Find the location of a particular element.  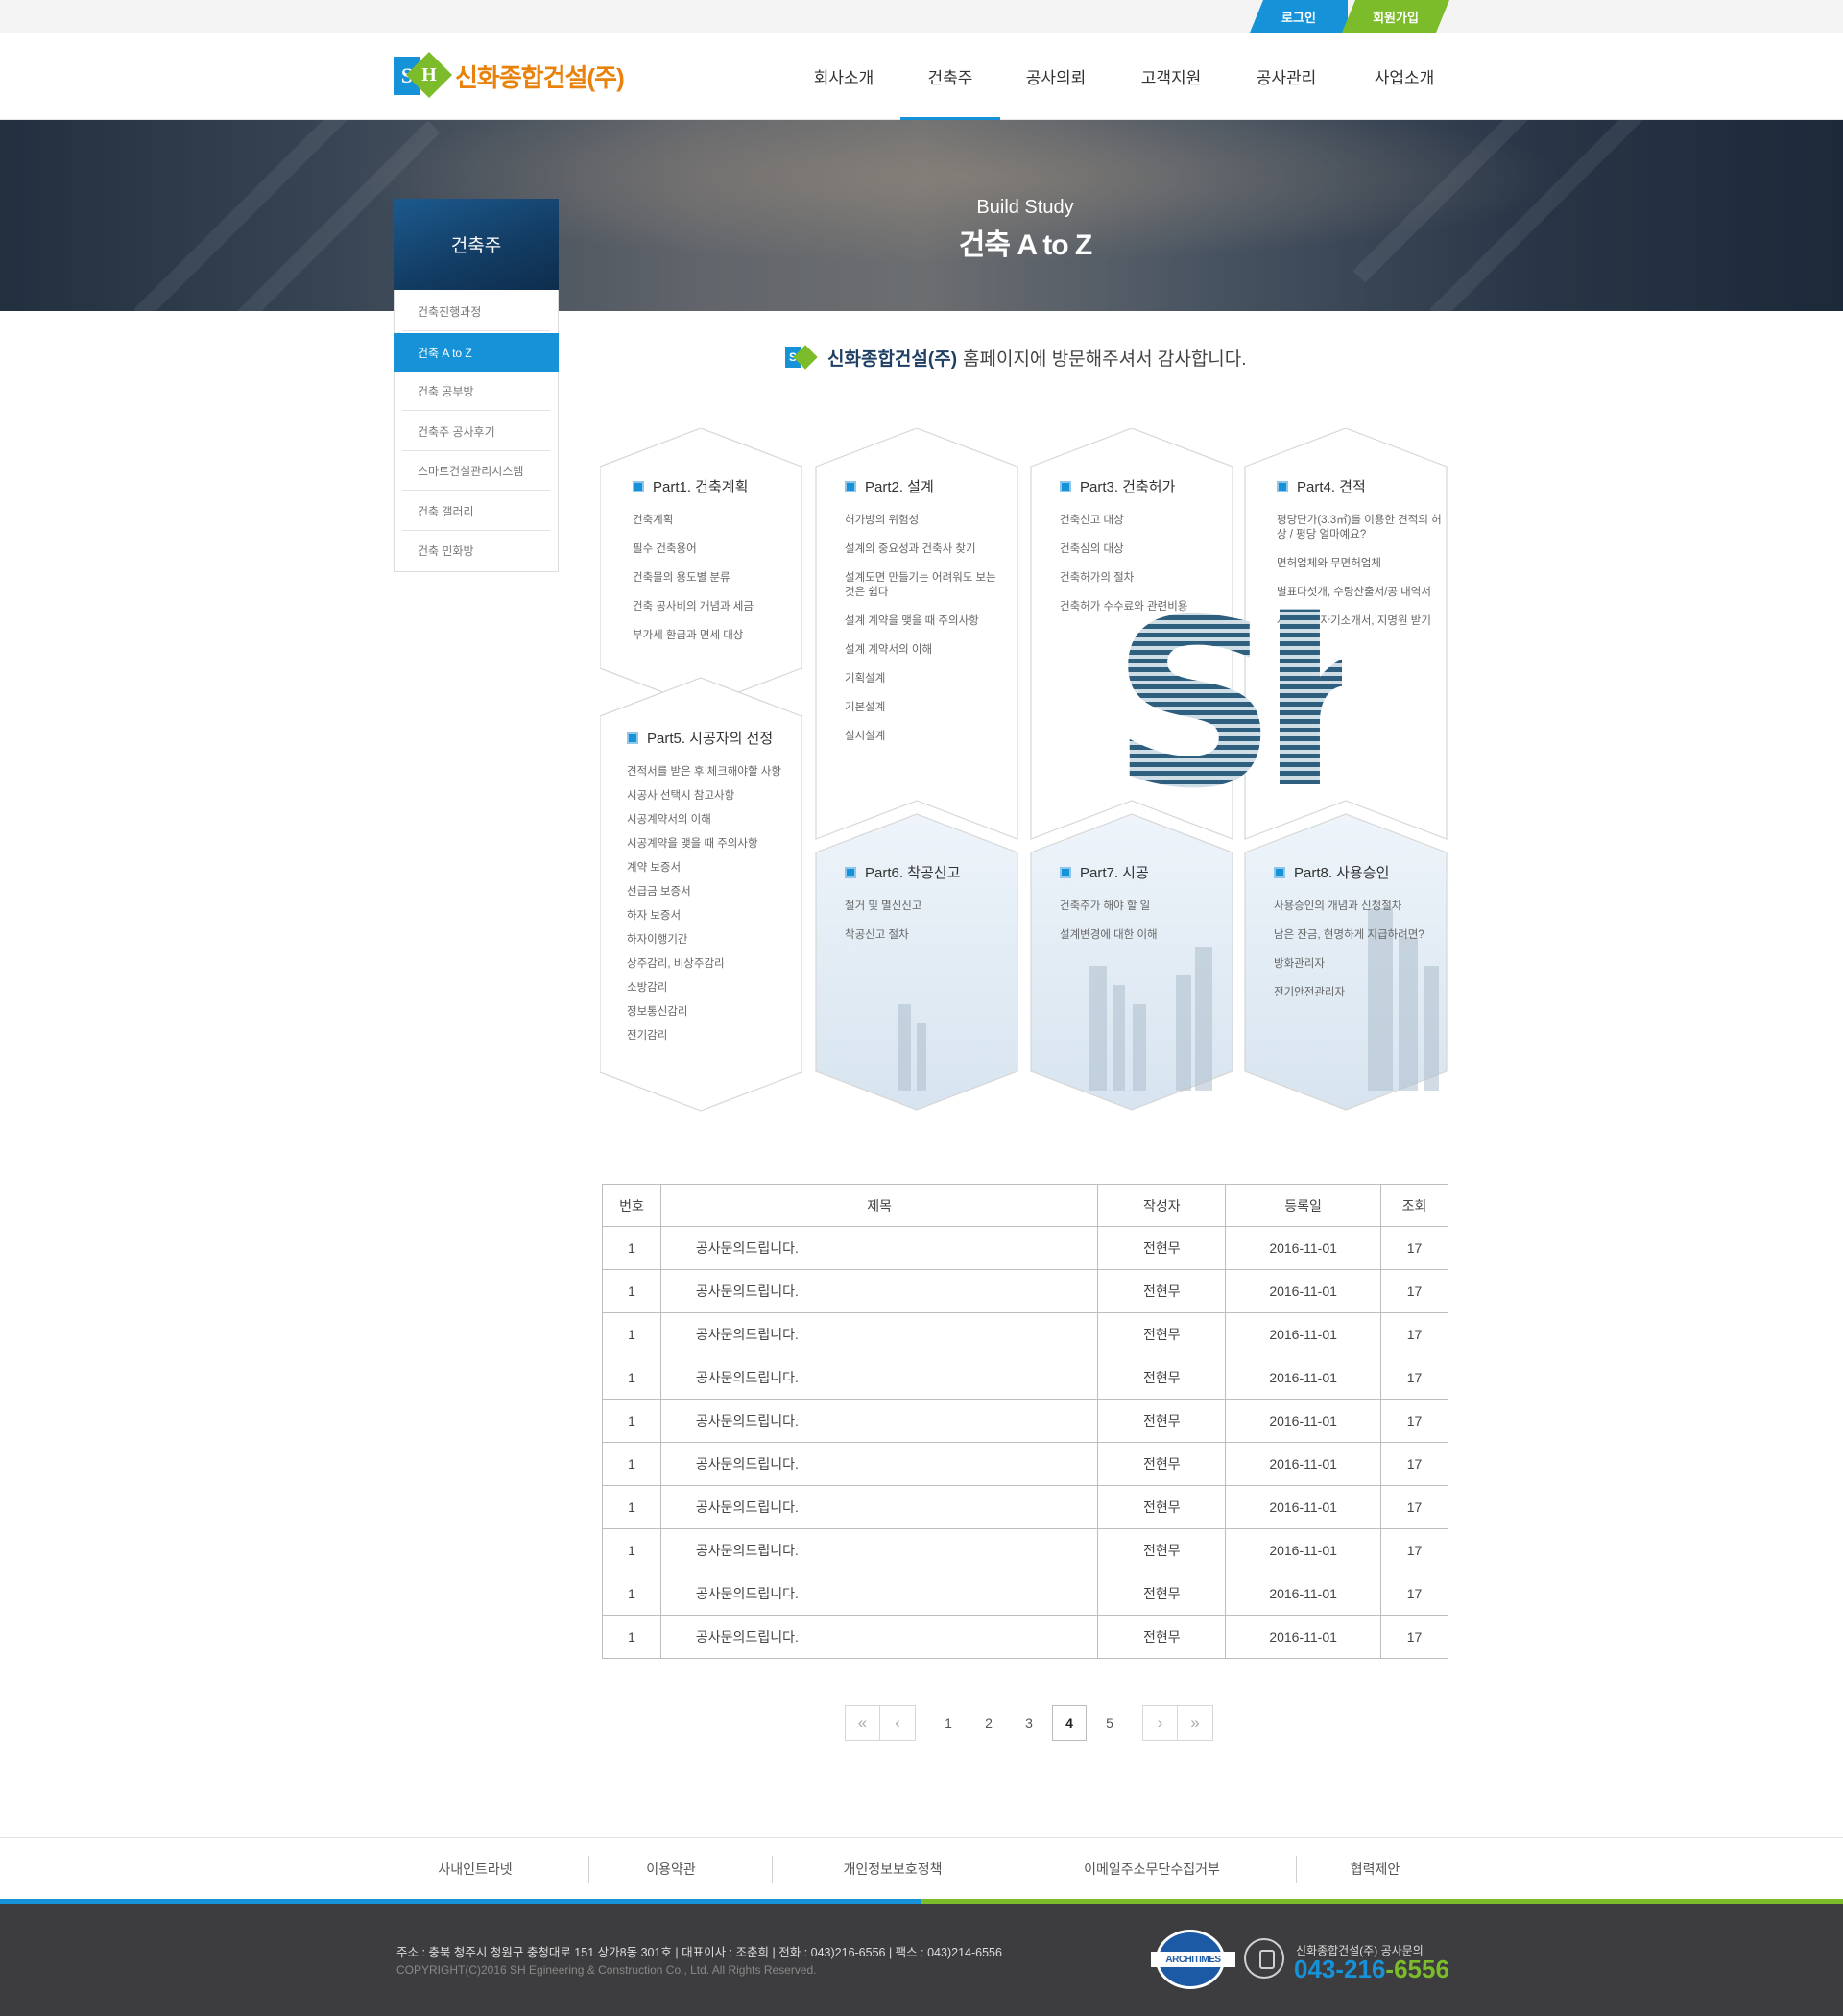

side-item-cartoon: 건축 민화방 is located at coordinates (476, 550).